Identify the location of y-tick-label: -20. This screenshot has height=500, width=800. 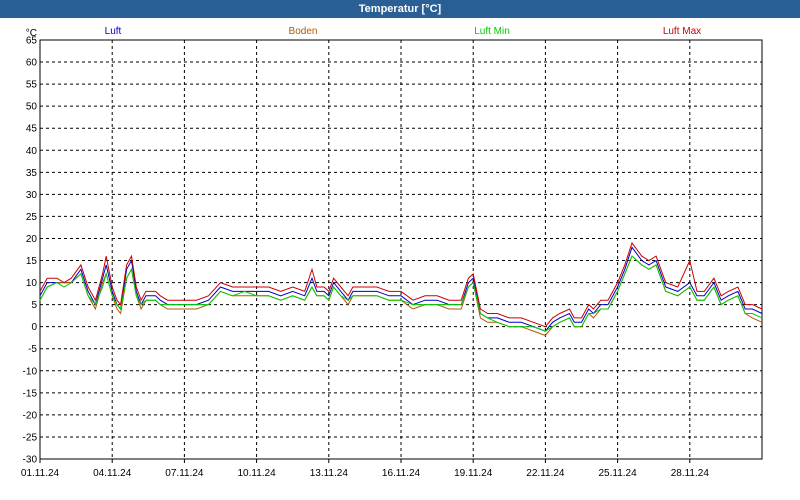
(30, 415).